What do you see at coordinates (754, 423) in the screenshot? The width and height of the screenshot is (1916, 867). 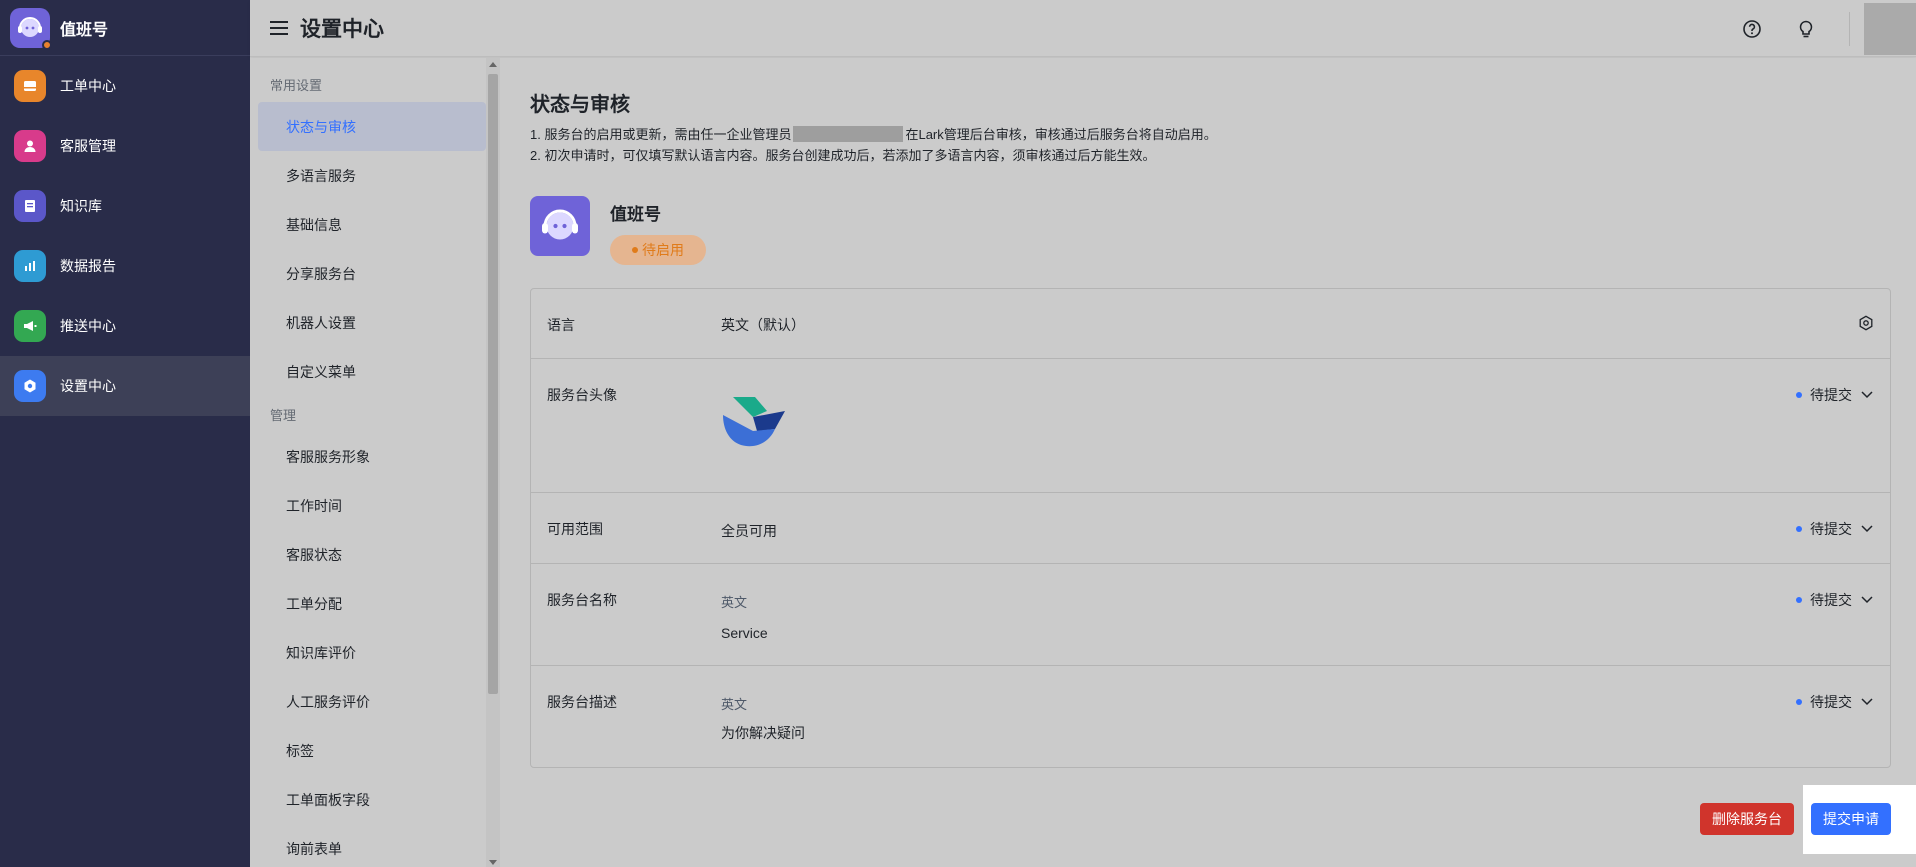 I see `desk-avatar-image` at bounding box center [754, 423].